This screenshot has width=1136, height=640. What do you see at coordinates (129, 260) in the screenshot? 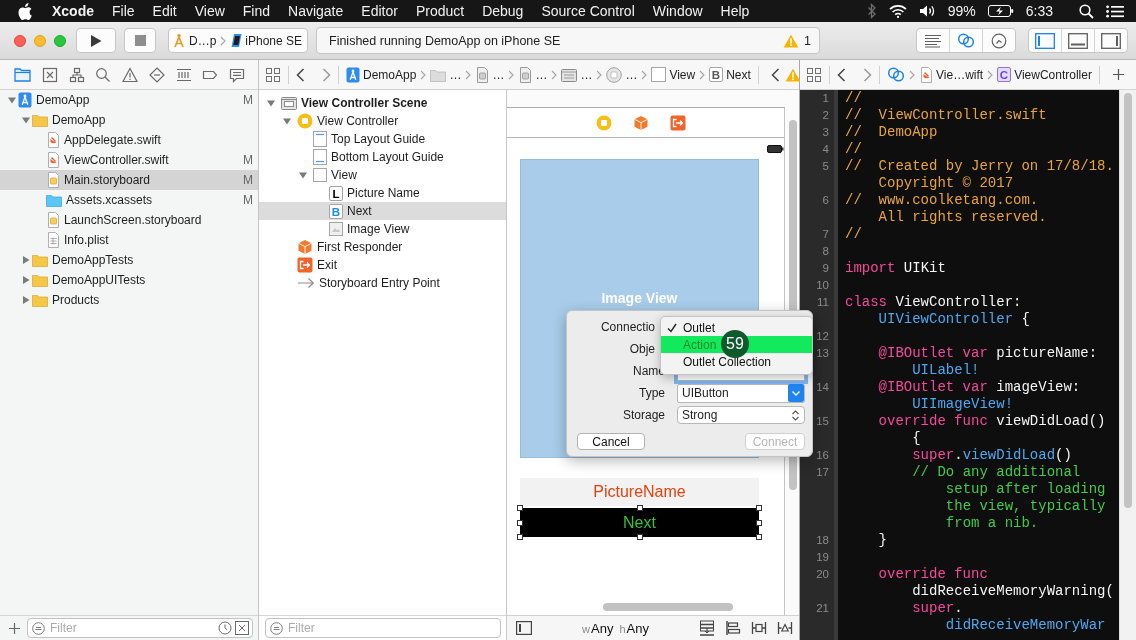
I see `navigator-row: DemoAppTests` at bounding box center [129, 260].